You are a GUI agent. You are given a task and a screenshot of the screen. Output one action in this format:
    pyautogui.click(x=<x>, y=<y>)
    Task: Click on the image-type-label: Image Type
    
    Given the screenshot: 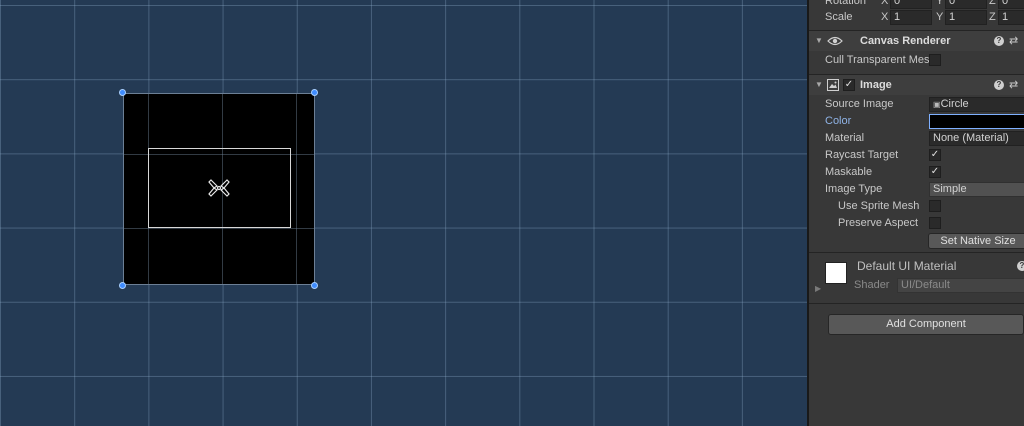 What is the action you would take?
    pyautogui.click(x=854, y=189)
    